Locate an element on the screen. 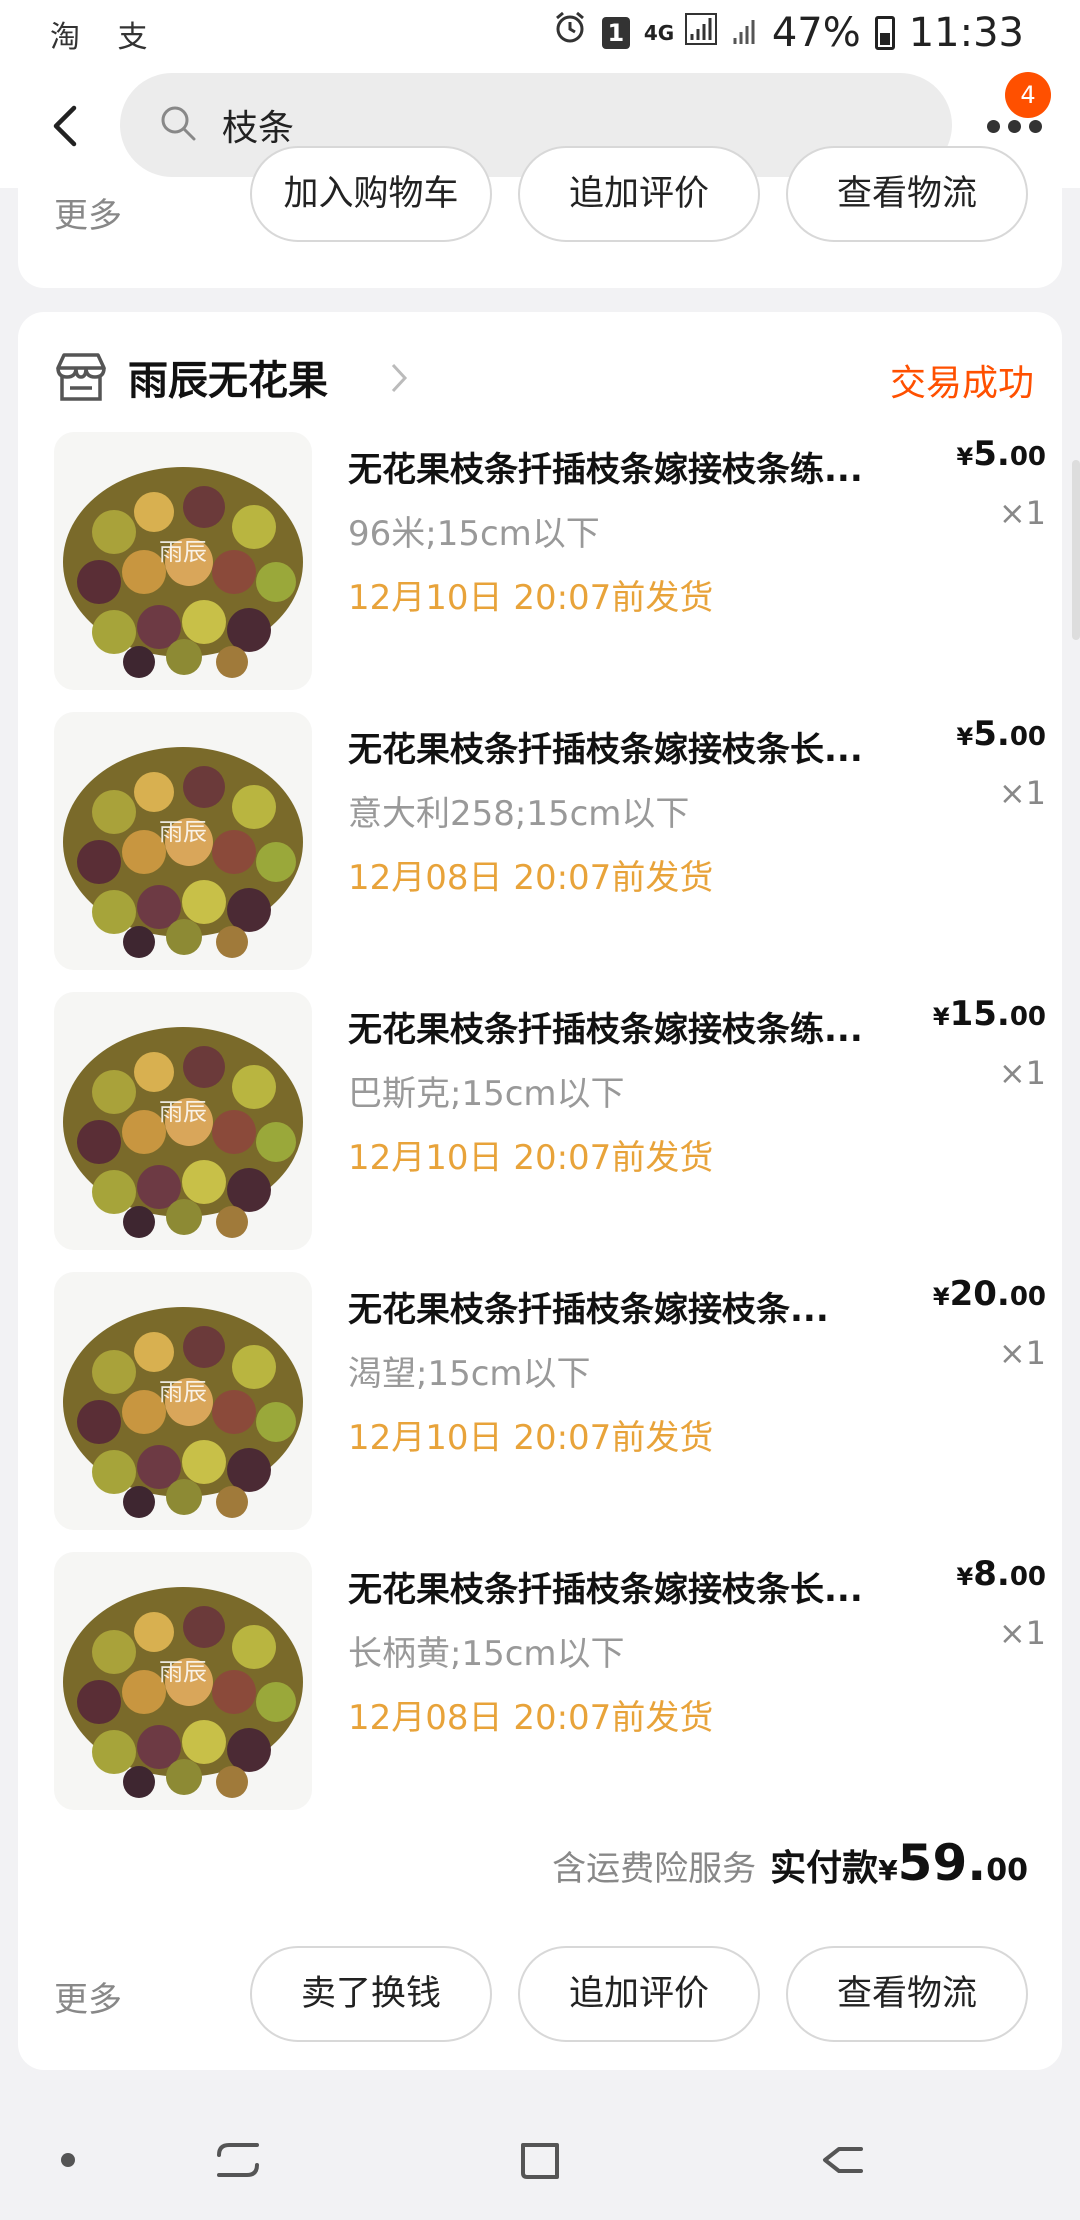  item-price: ¥20.00 is located at coordinates (989, 1294).